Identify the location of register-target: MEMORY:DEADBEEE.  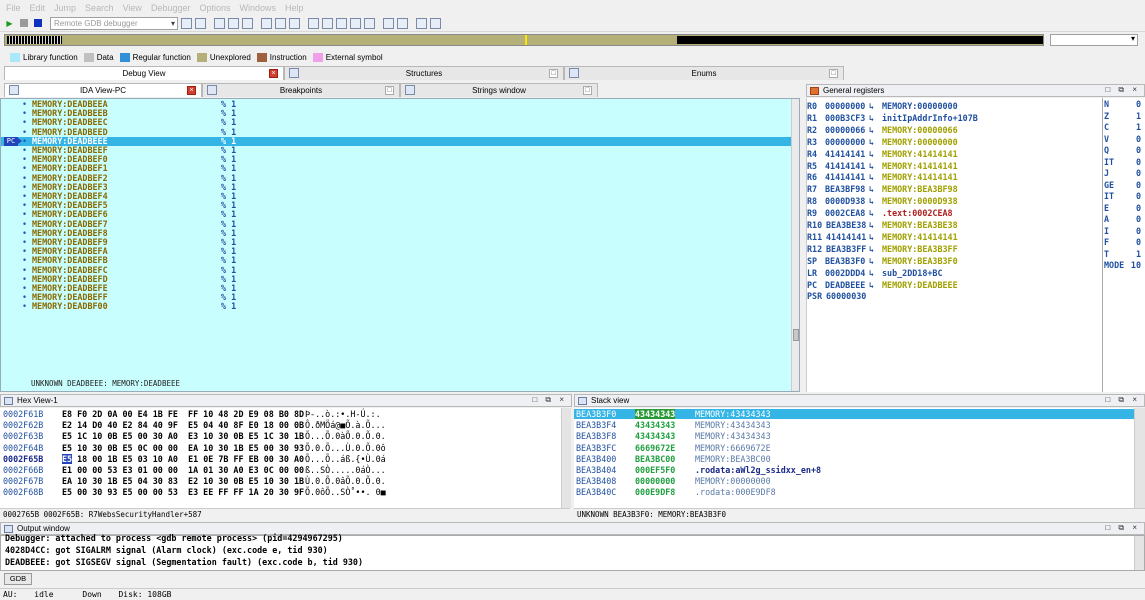
(920, 285).